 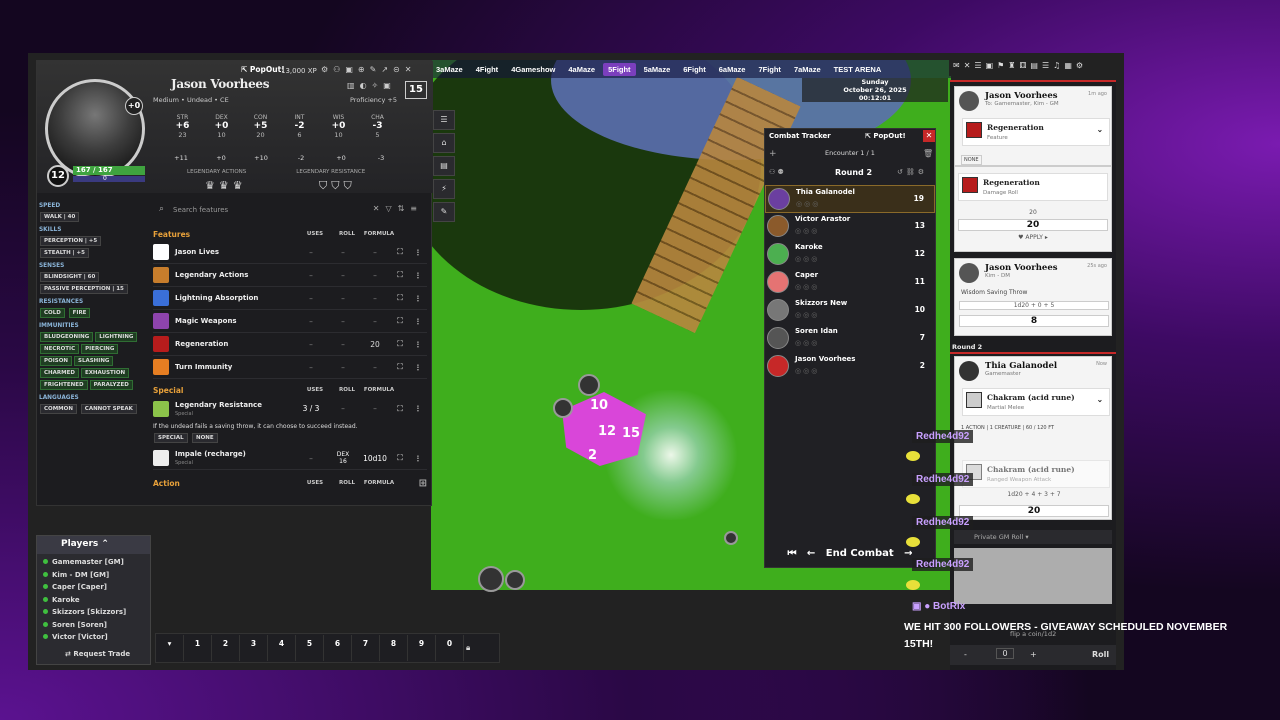 What do you see at coordinates (290, 275) in the screenshot?
I see `feature-row: Legendary Actions – – – ⛶ ⋮` at bounding box center [290, 275].